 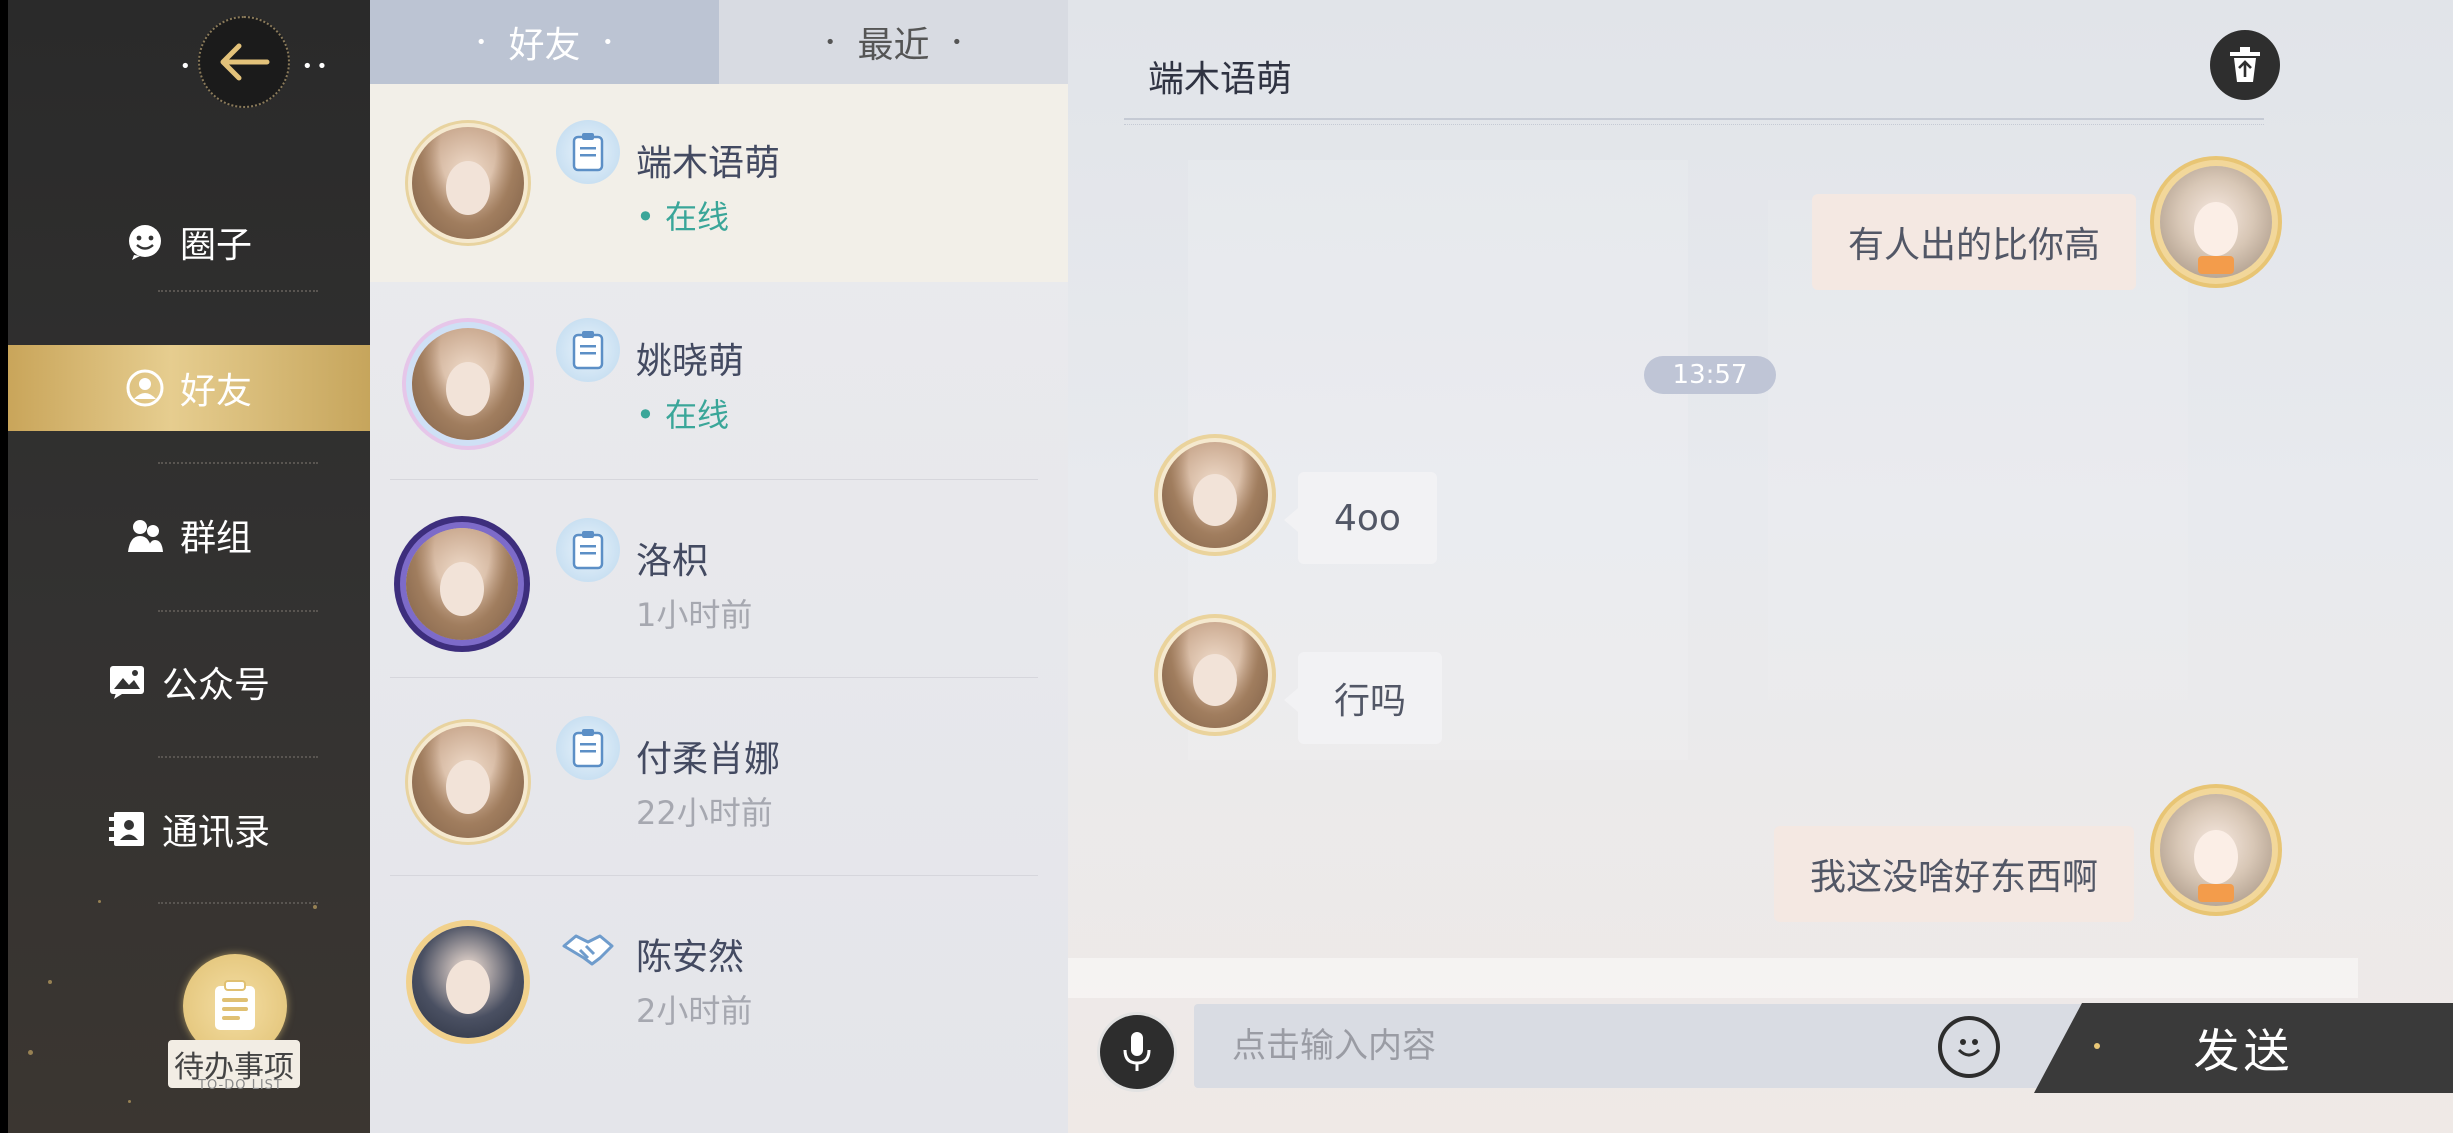 I want to click on friend-list-item: 付柔肖娜 22小时前, so click(x=719, y=777).